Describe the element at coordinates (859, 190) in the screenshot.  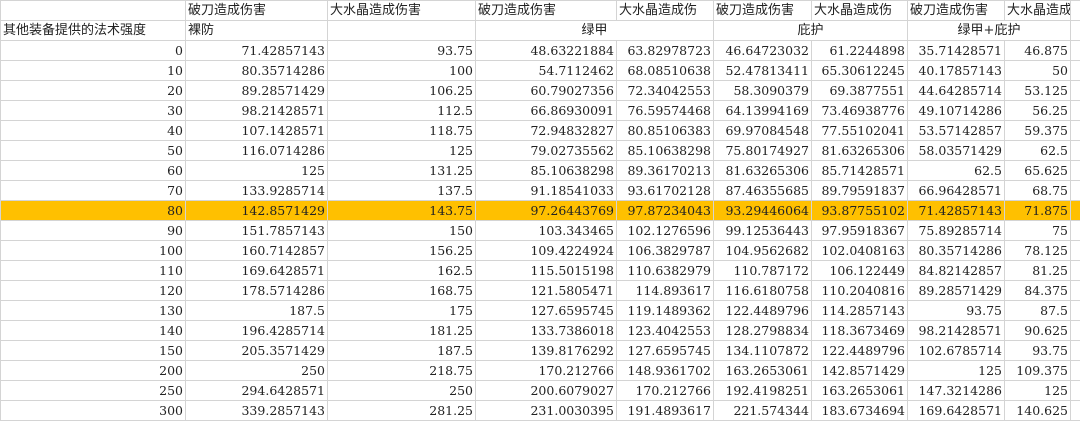
I see `shelter-crystal-cell: 89.79591837` at that location.